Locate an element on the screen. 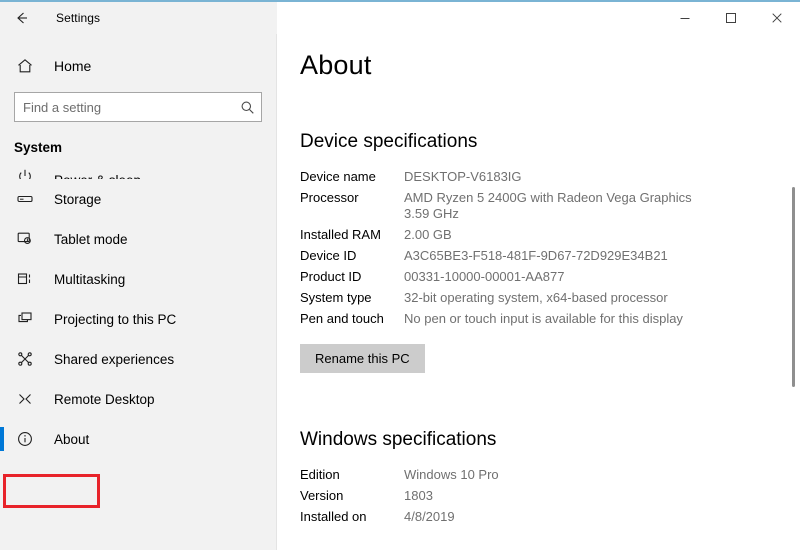 Image resolution: width=800 pixels, height=550 pixels. about-highlight-annotation is located at coordinates (51, 491).